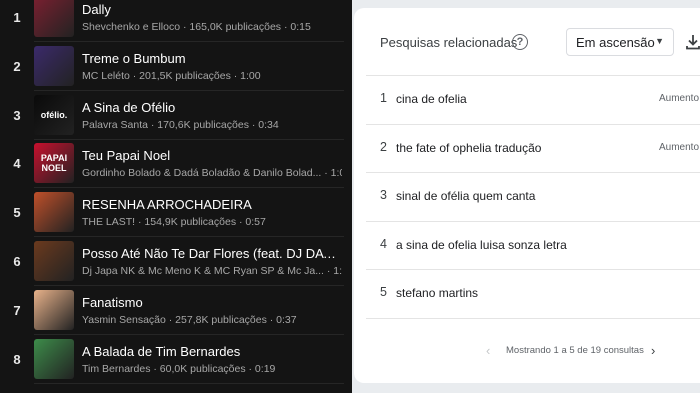 The image size is (700, 393). I want to click on row-number: 2, so click(383, 146).